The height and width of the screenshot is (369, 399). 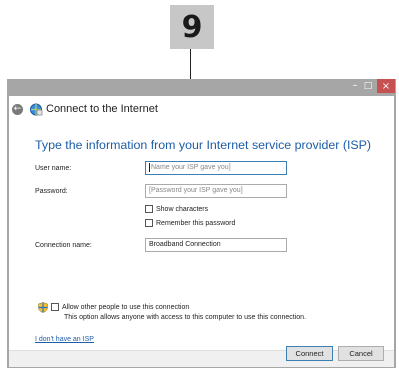 I want to click on connection-name-input: Broadband Connection, so click(x=216, y=245).